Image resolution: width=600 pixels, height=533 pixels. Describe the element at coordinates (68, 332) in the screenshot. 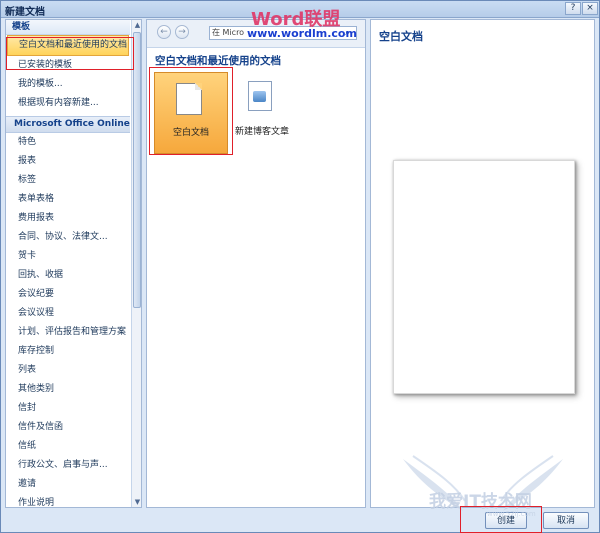

I see `sidebar-item: 计划、评估报告和管理方案` at that location.